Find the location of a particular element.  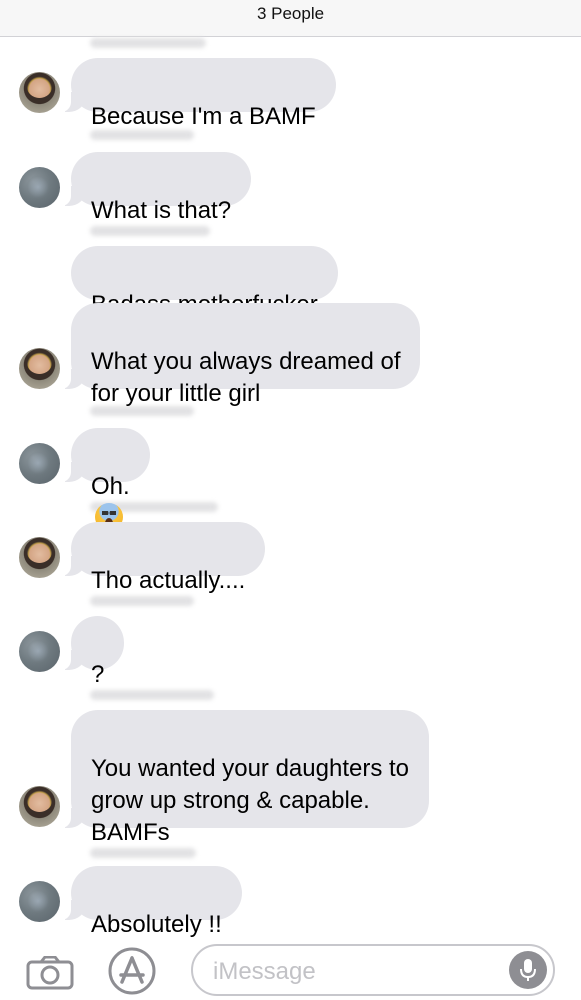

message-bubble: What is that? is located at coordinates (156, 188).